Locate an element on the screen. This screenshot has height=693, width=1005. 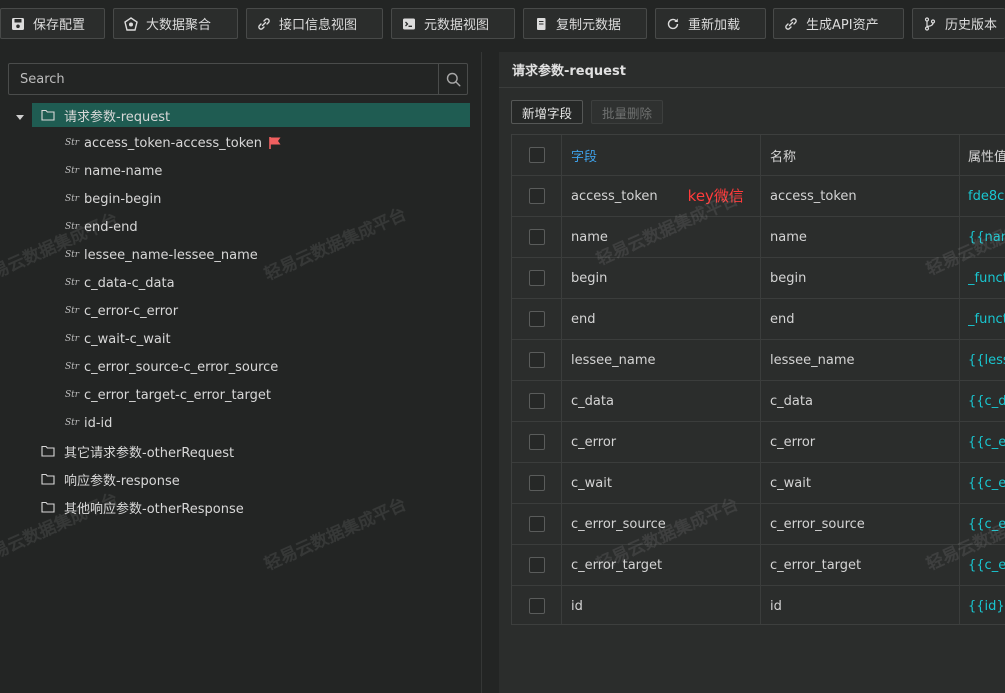
table-row: begin begin _funct is located at coordinates (758, 278).